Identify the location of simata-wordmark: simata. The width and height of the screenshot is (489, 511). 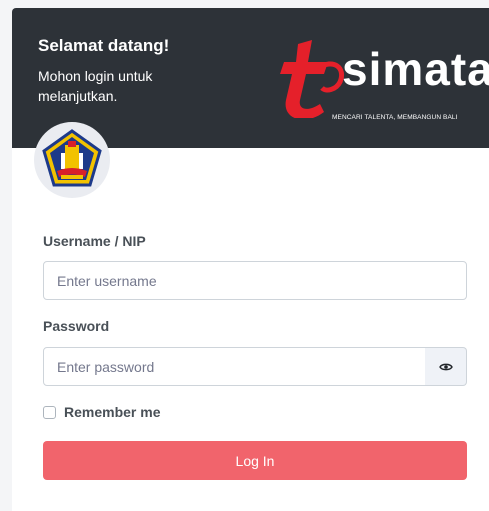
(415, 69).